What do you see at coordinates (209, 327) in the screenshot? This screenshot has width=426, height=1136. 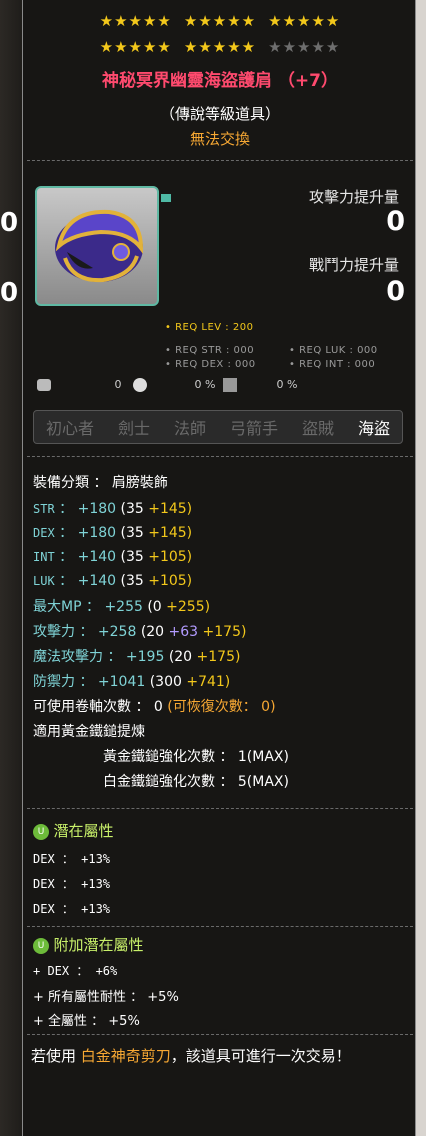 I see `req-level: • REQ LEV : 200` at bounding box center [209, 327].